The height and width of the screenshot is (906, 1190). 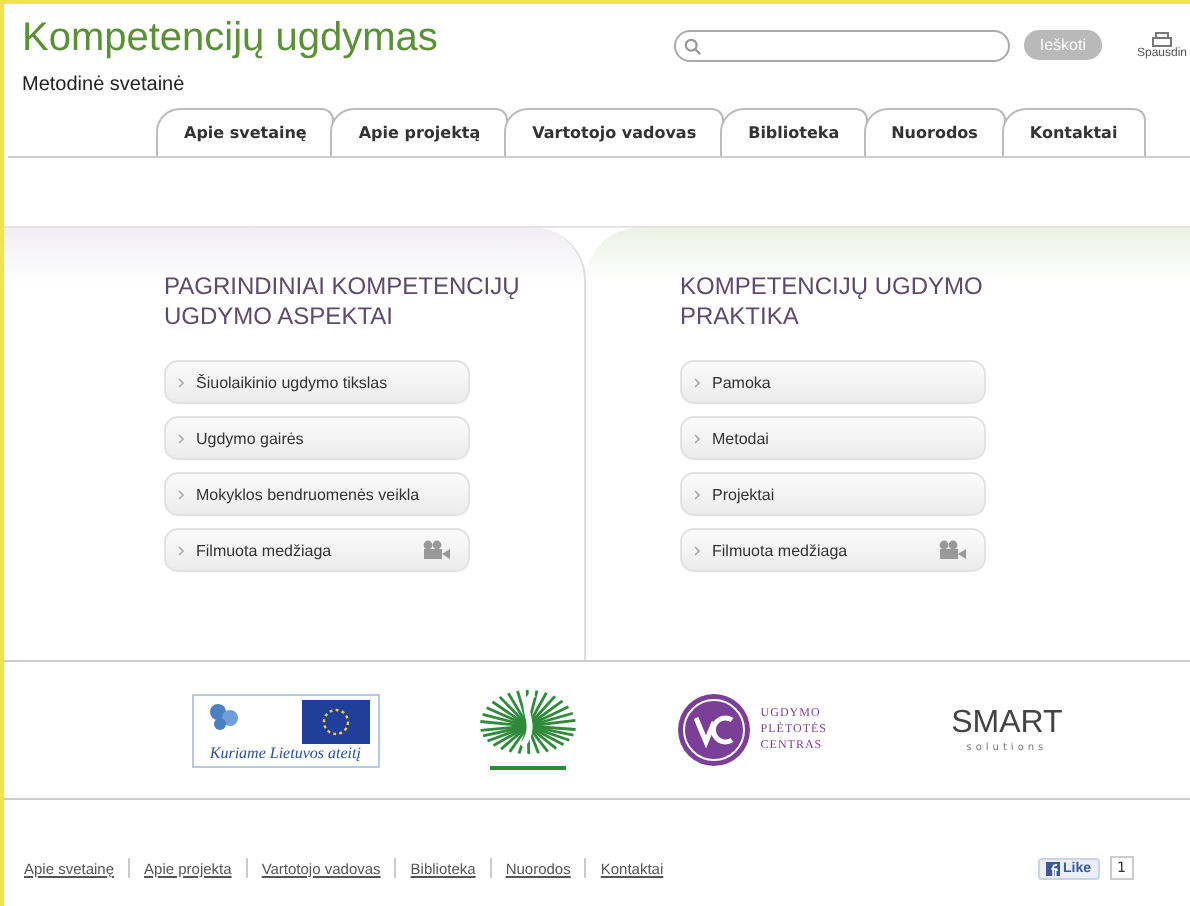 I want to click on section-heading: PAGRINDINIAI KOMPETENCIJŲ UGDYMO ASPEKTAI, so click(x=343, y=302).